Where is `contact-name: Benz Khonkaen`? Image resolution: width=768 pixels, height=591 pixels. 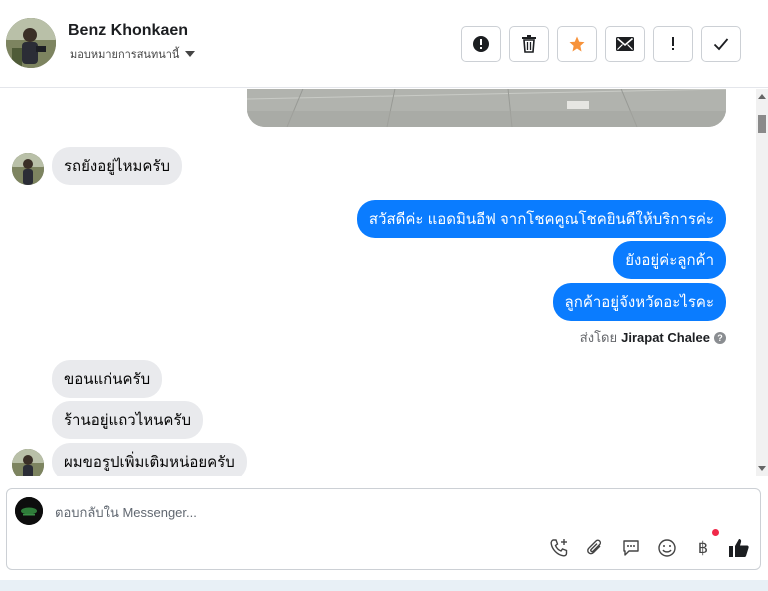 contact-name: Benz Khonkaen is located at coordinates (128, 31).